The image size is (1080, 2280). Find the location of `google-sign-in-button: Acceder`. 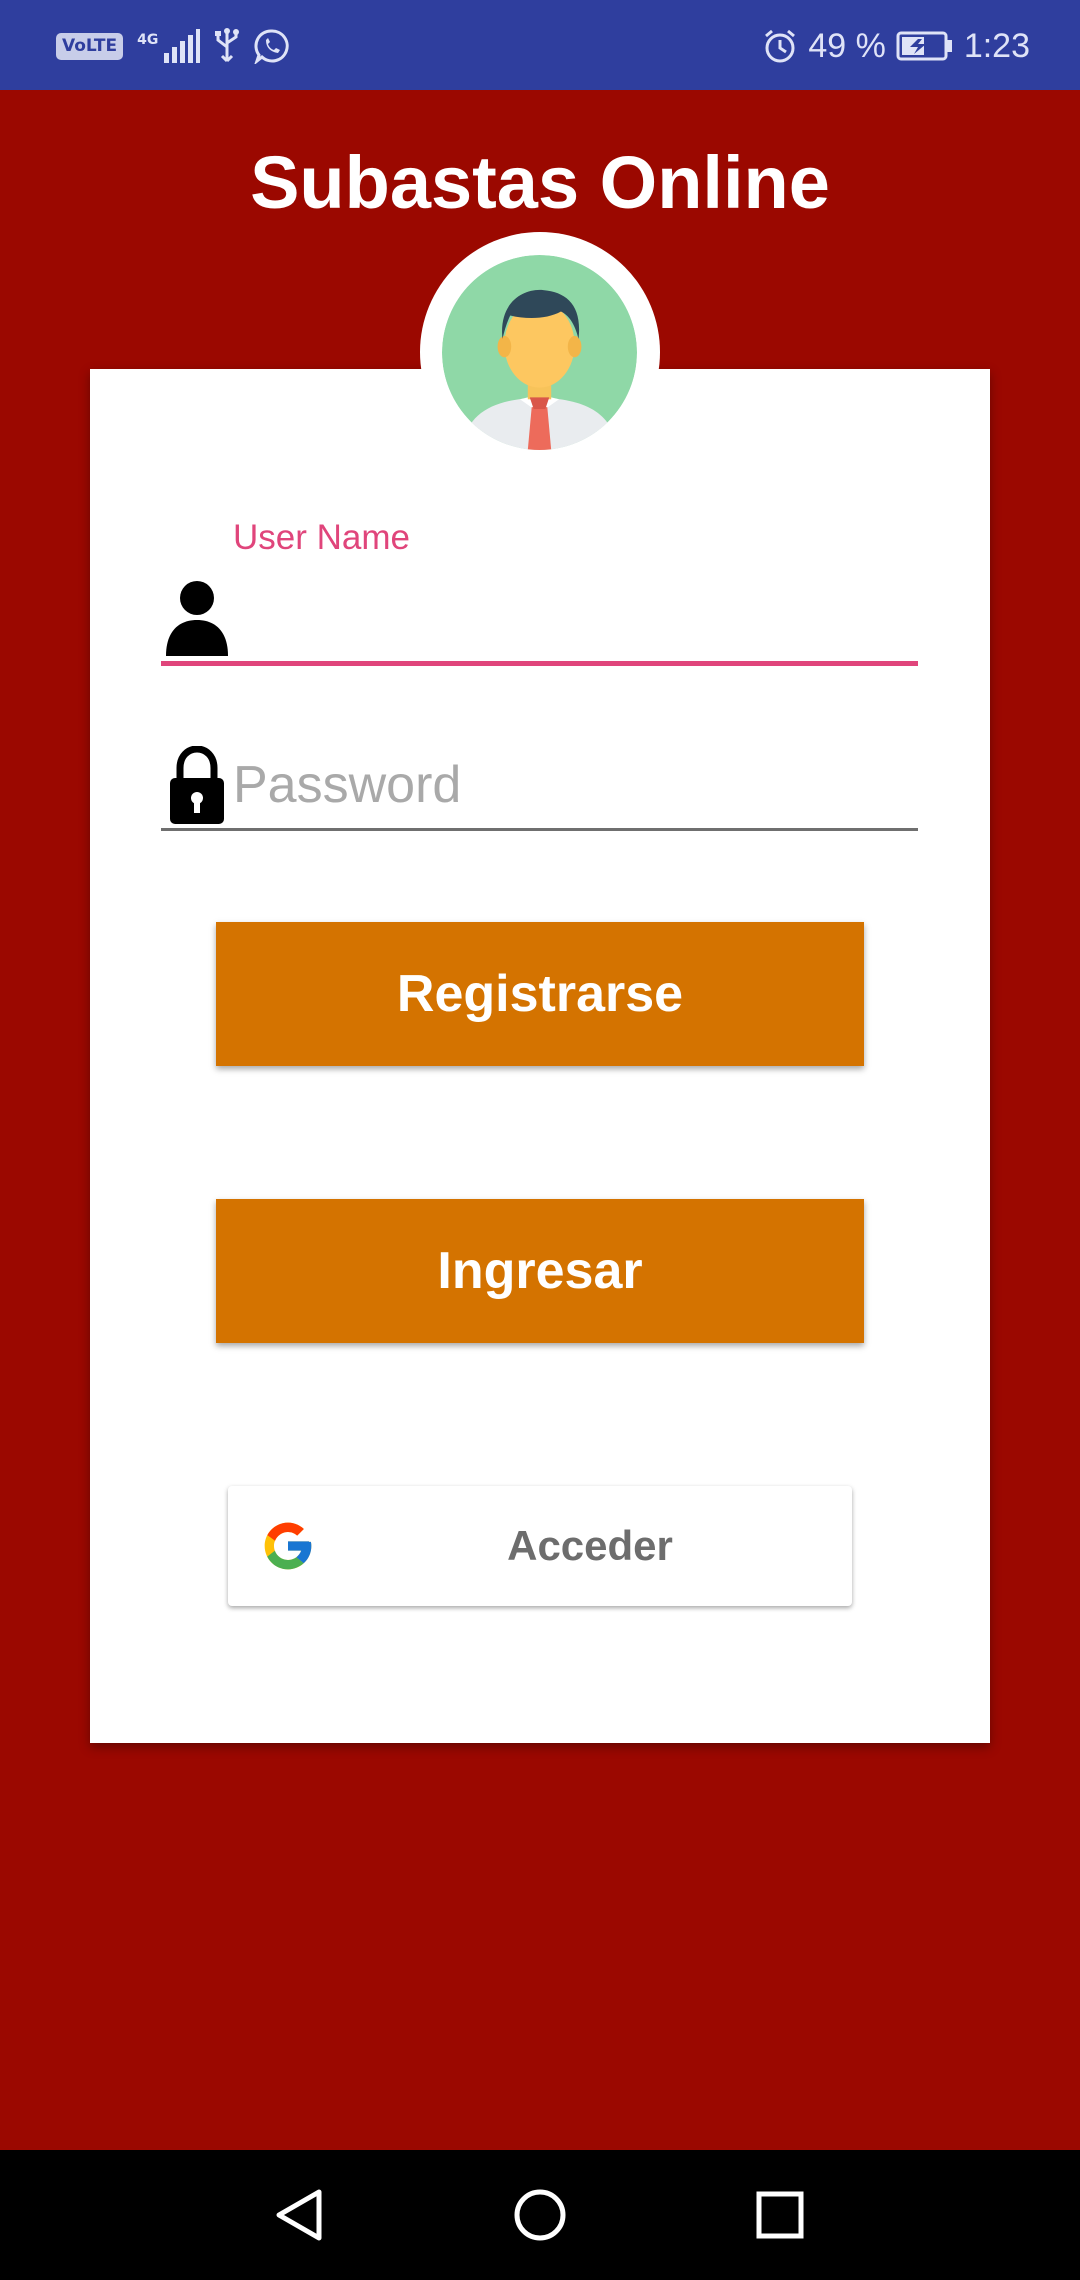

google-sign-in-button: Acceder is located at coordinates (540, 1546).